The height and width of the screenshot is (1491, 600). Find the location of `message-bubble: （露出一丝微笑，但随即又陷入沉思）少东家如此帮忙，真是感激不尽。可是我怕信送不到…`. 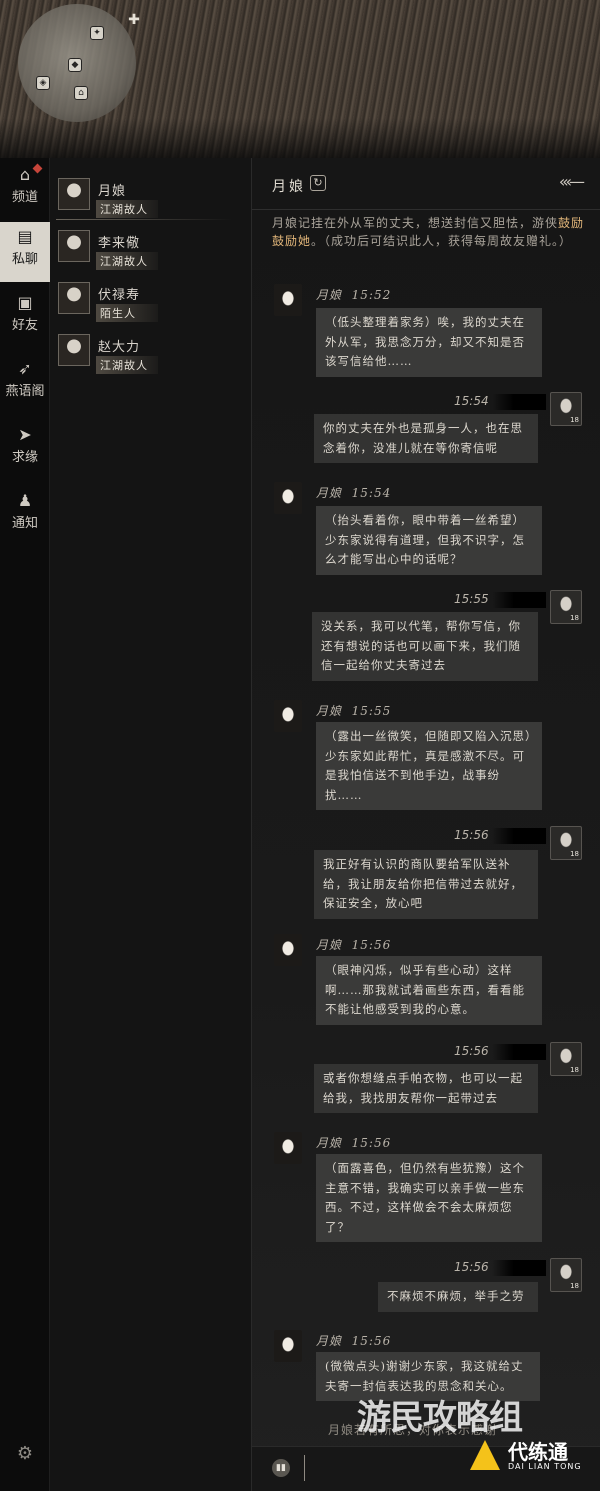

message-bubble: （露出一丝微笑，但随即又陷入沉思）少东家如此帮忙，真是感激不尽。可是我怕信送不到… is located at coordinates (429, 766).